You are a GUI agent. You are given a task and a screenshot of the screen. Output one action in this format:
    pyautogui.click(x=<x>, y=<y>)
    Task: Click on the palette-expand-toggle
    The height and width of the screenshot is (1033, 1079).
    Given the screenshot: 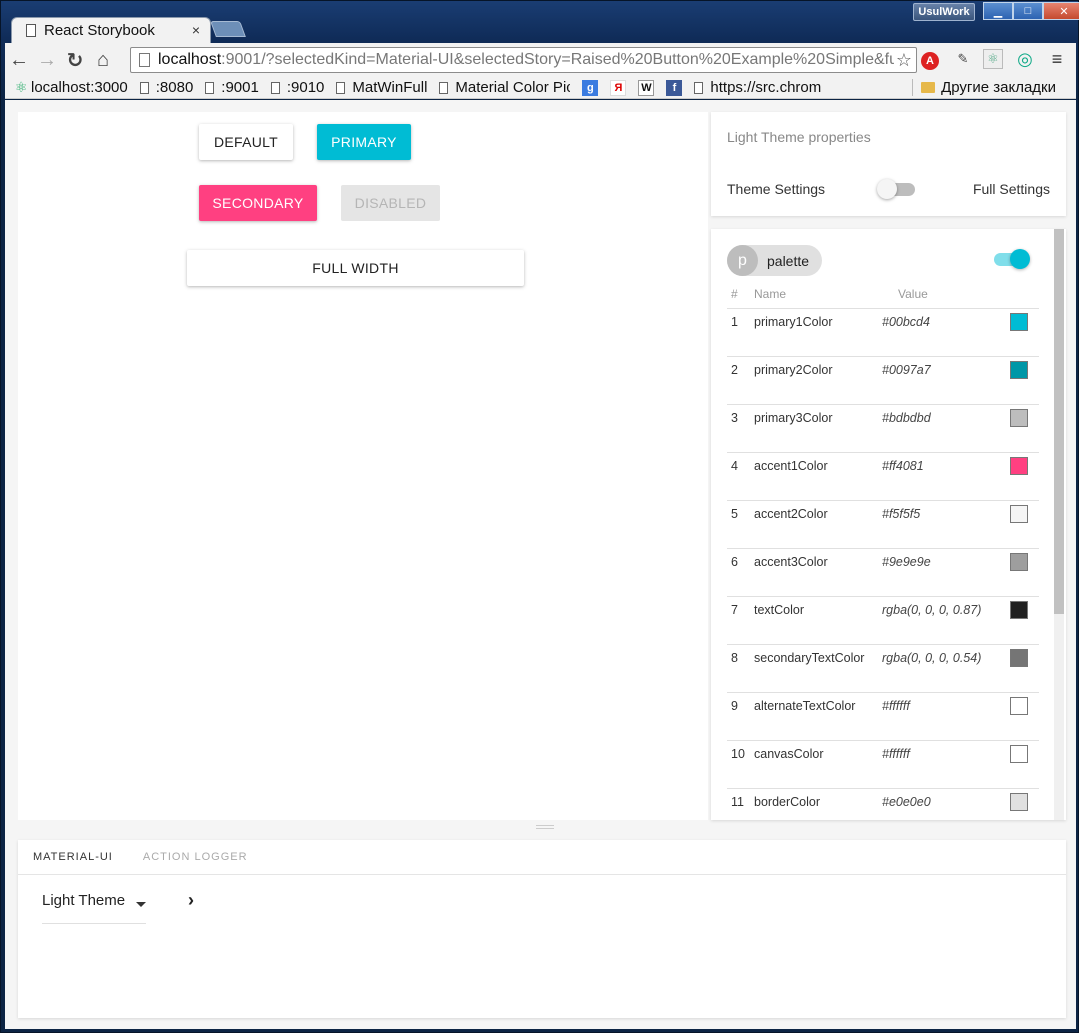 What is the action you would take?
    pyautogui.click(x=1012, y=259)
    